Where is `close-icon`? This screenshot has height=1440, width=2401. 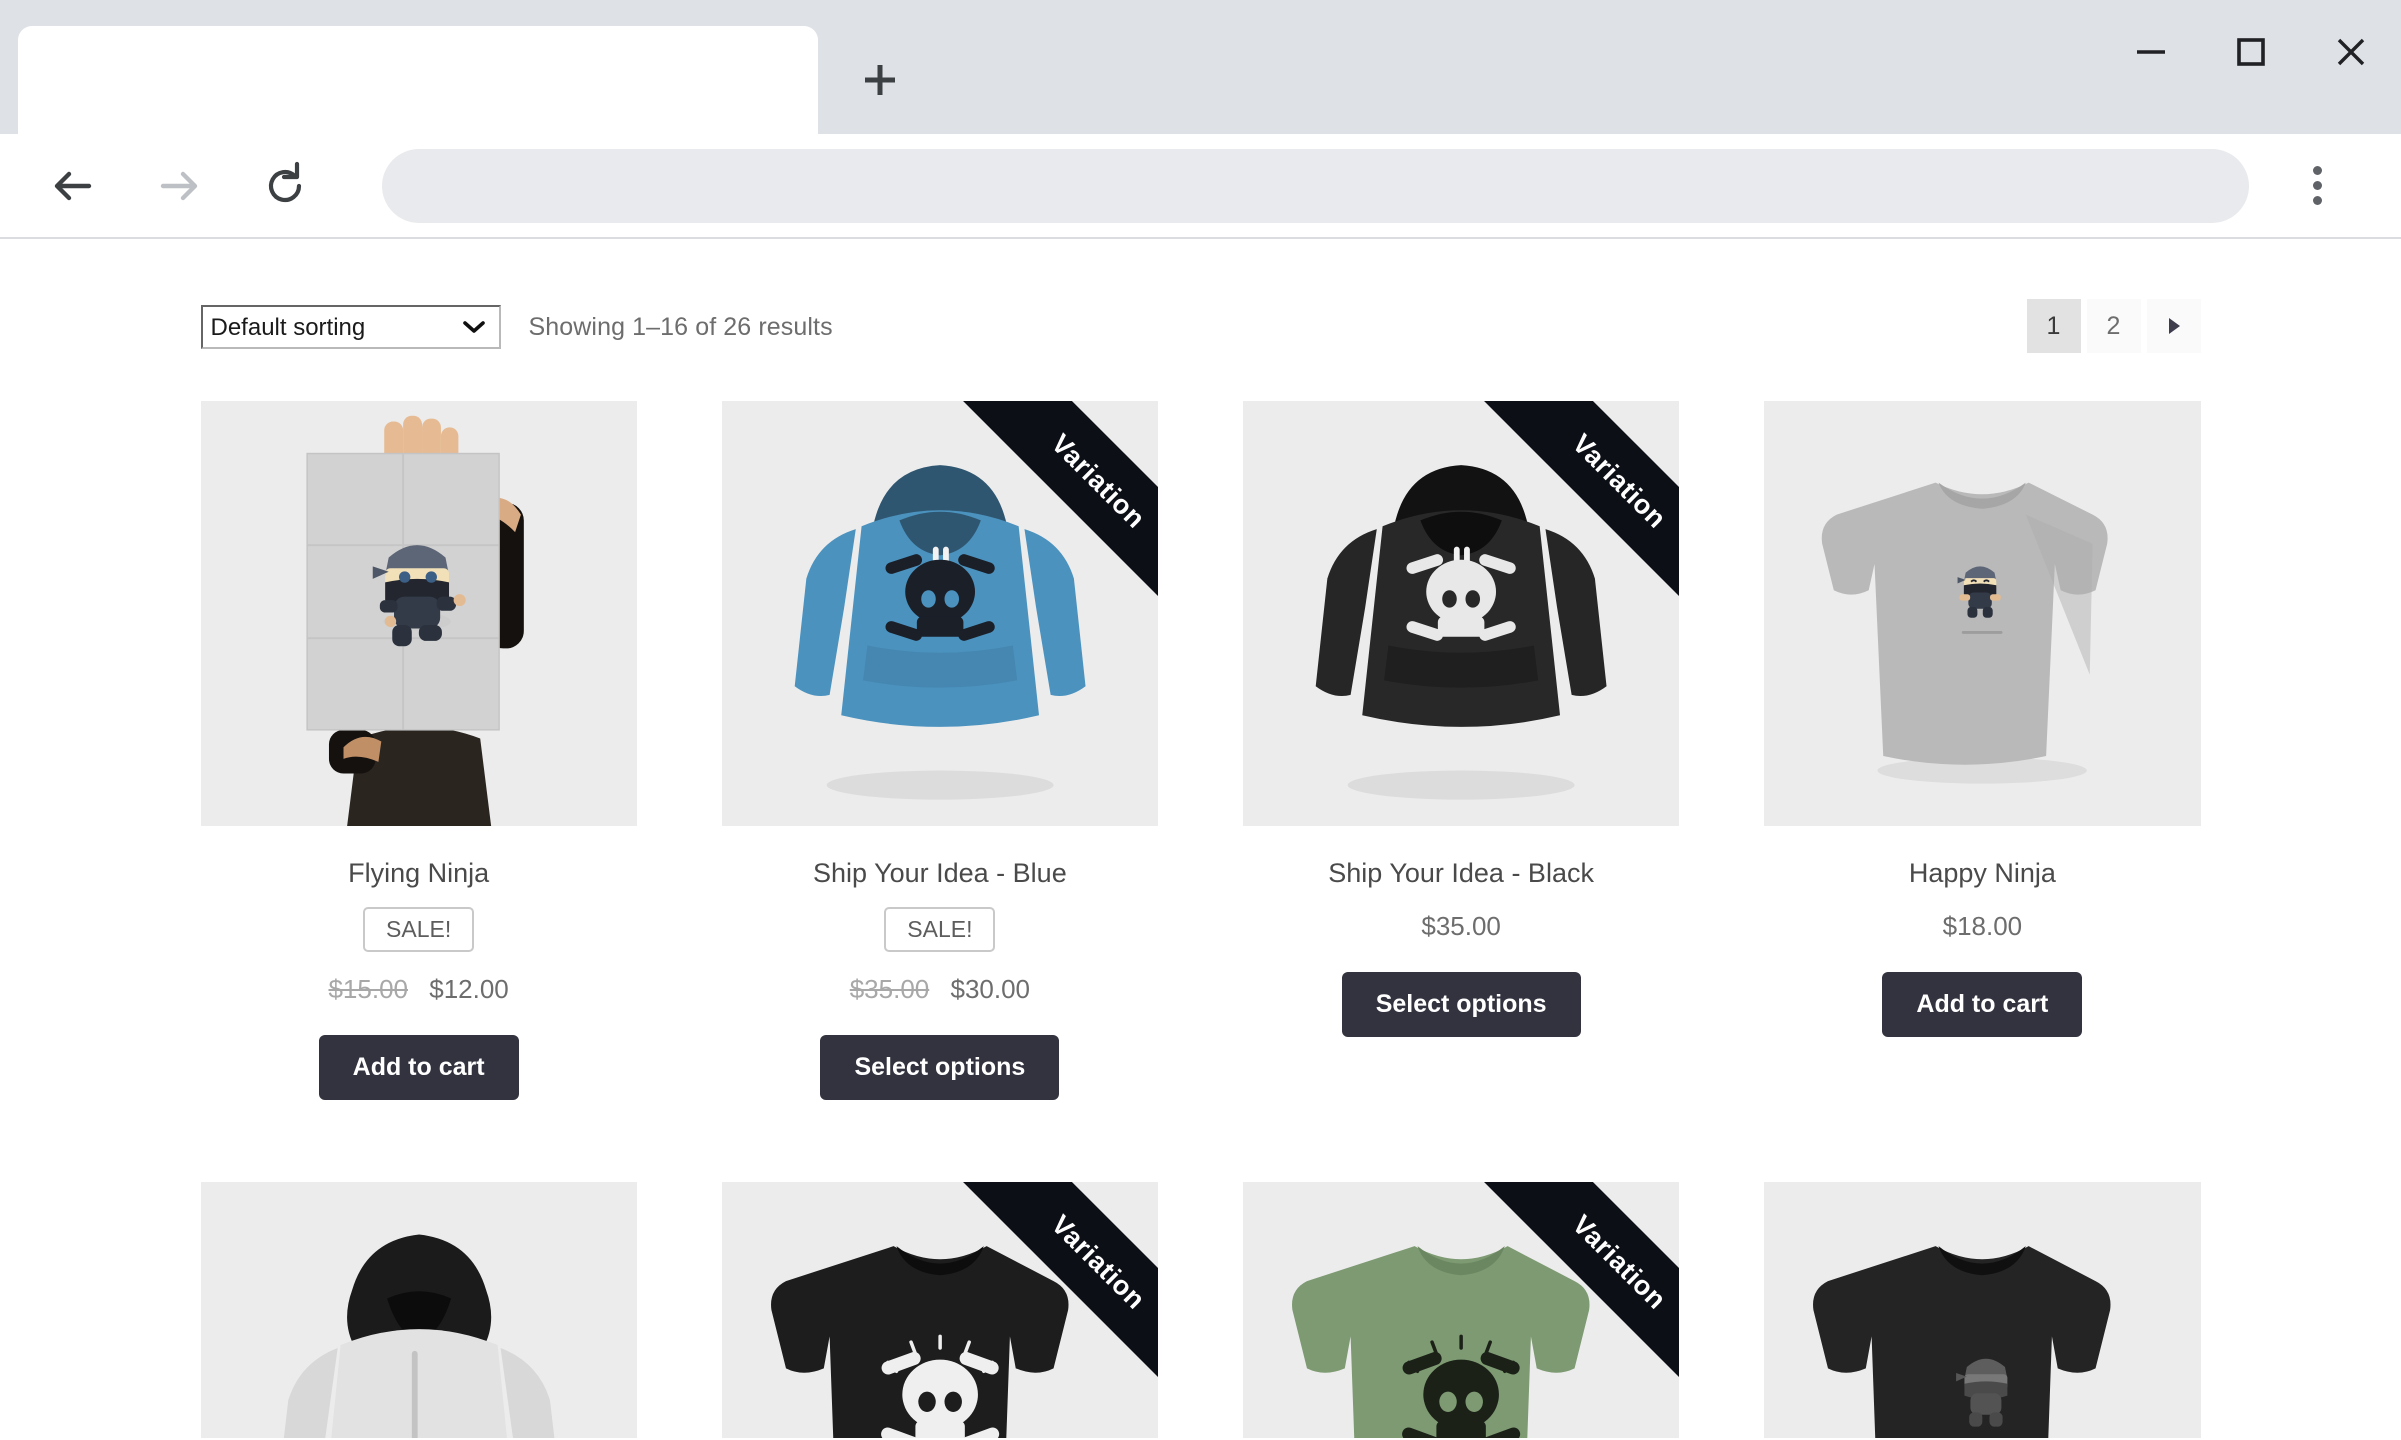 close-icon is located at coordinates (2351, 52).